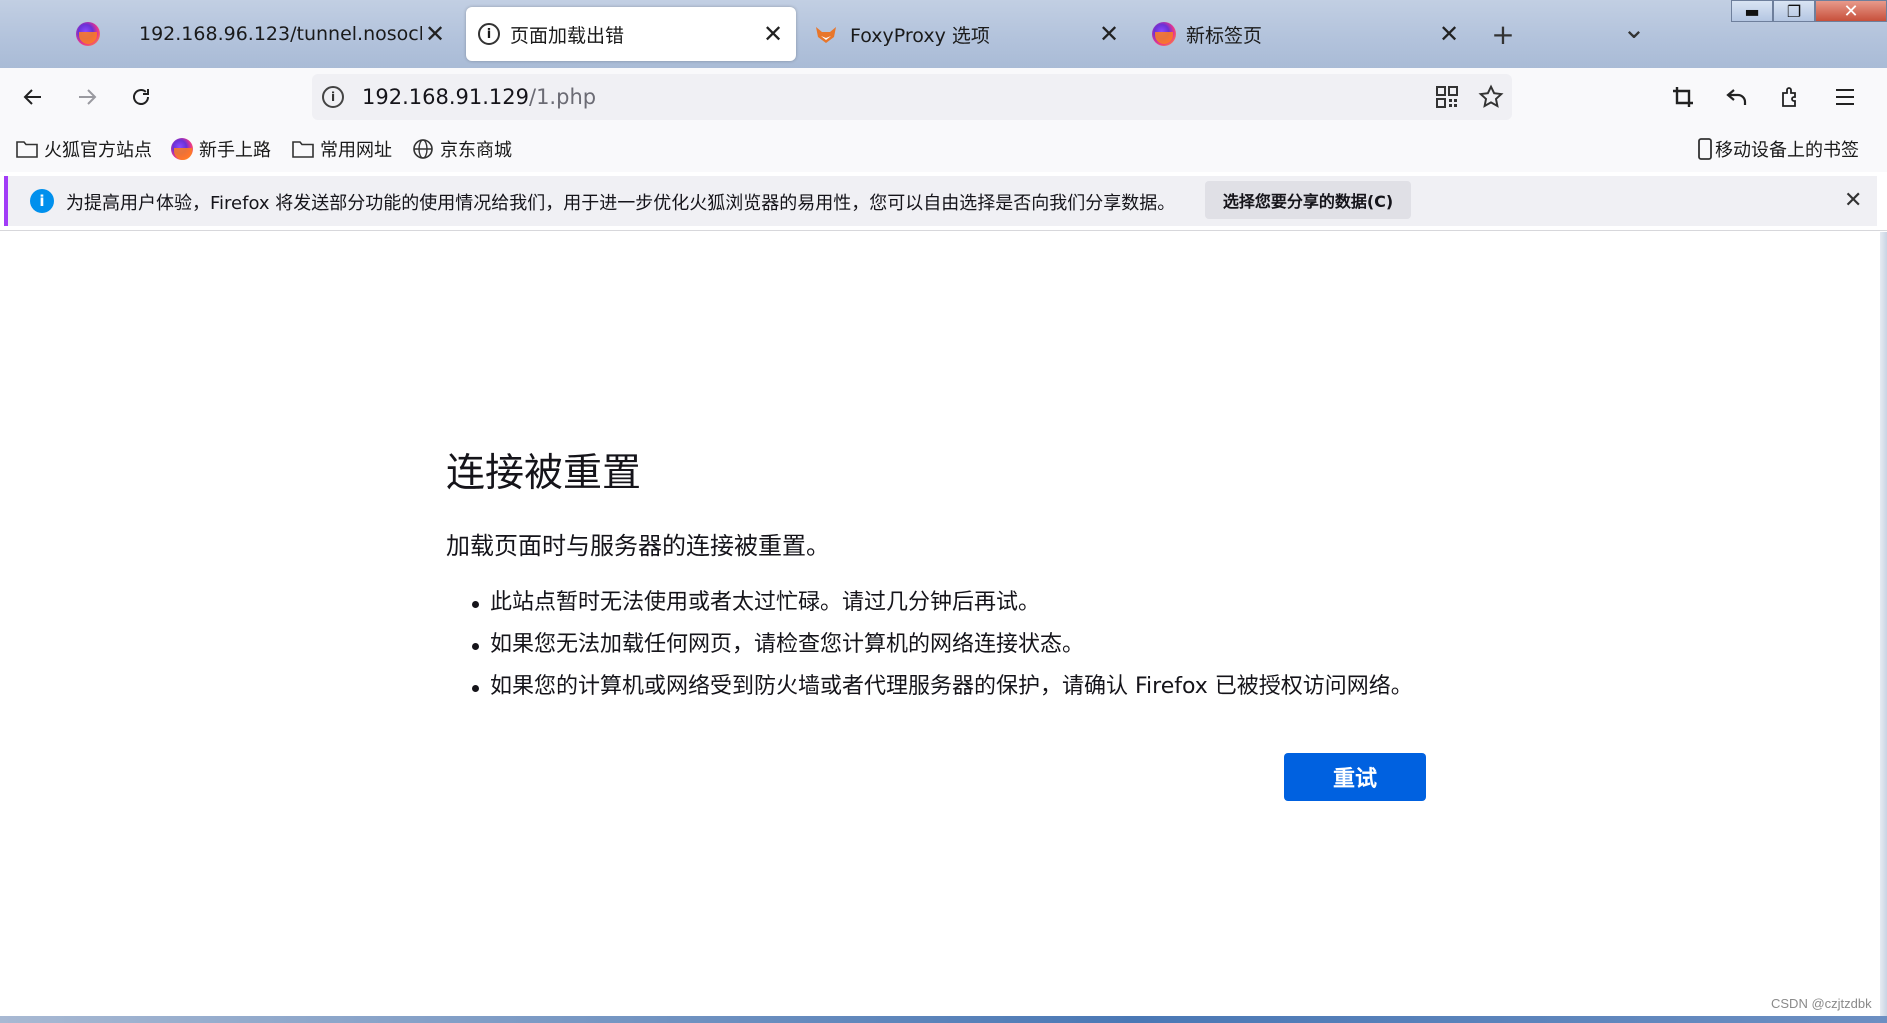 This screenshot has height=1023, width=1887. Describe the element at coordinates (333, 97) in the screenshot. I see `site-info-icon: i` at that location.